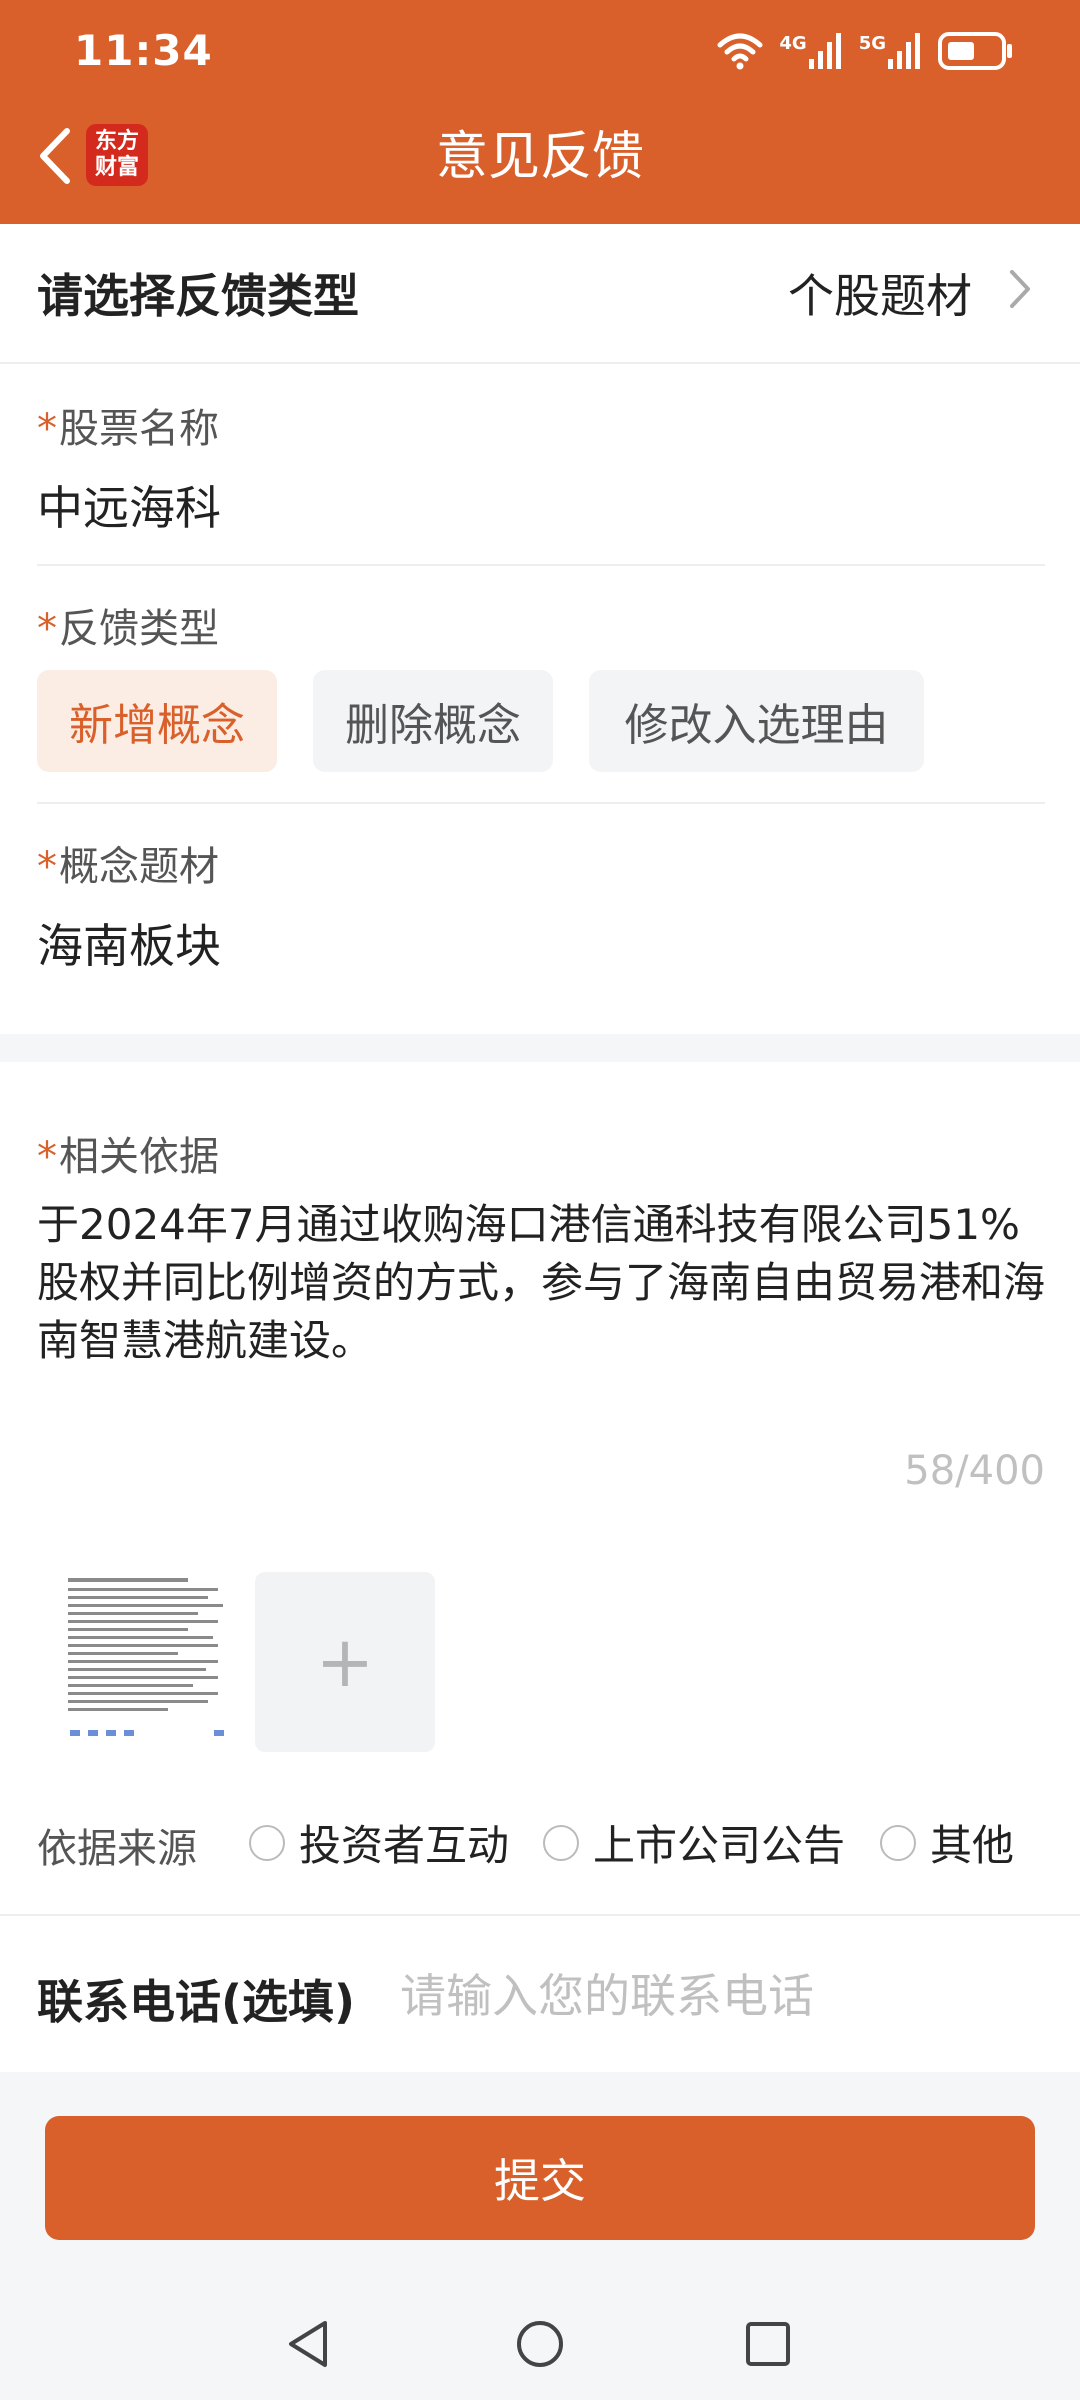  Describe the element at coordinates (117, 1849) in the screenshot. I see `source-label: 依据来源` at that location.